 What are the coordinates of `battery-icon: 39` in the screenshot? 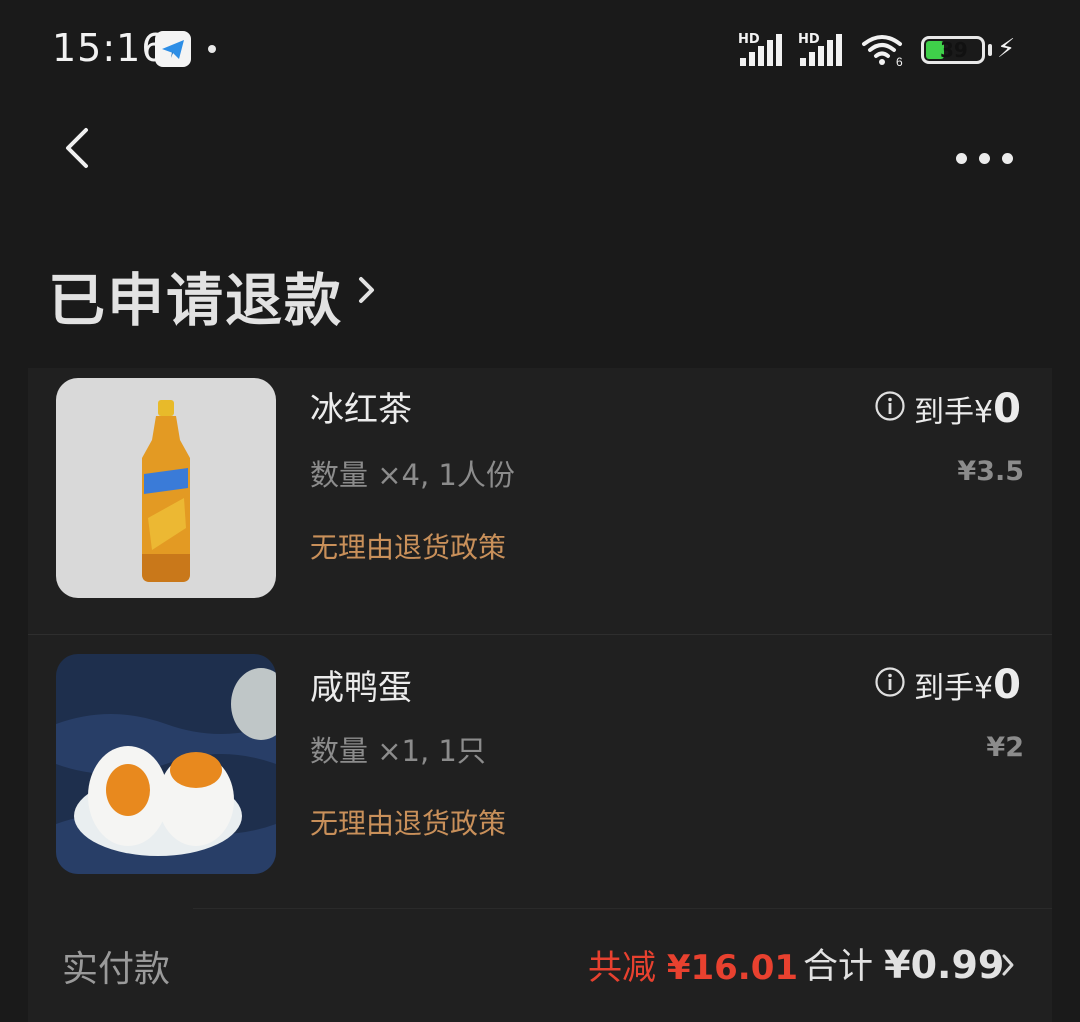 It's located at (953, 50).